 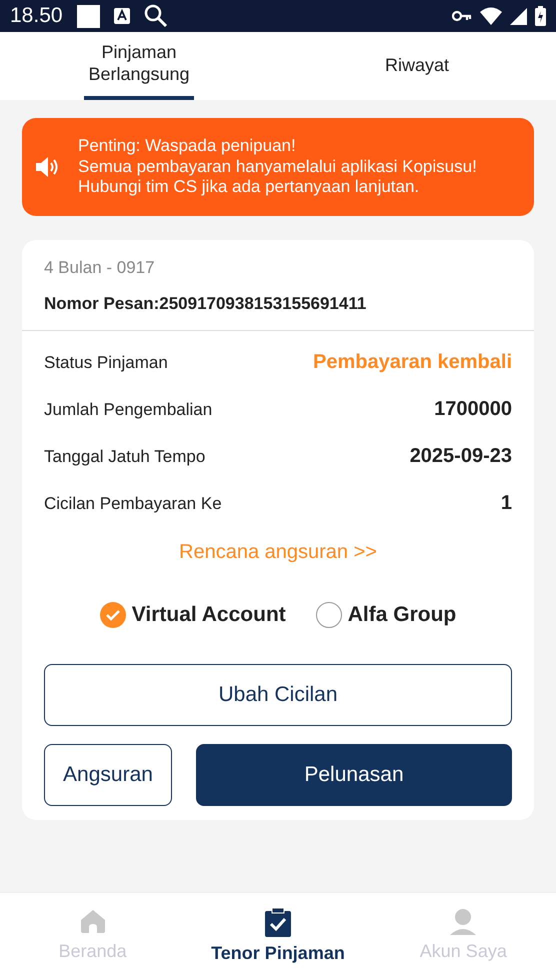 What do you see at coordinates (122, 16) in the screenshot?
I see `translate-icon` at bounding box center [122, 16].